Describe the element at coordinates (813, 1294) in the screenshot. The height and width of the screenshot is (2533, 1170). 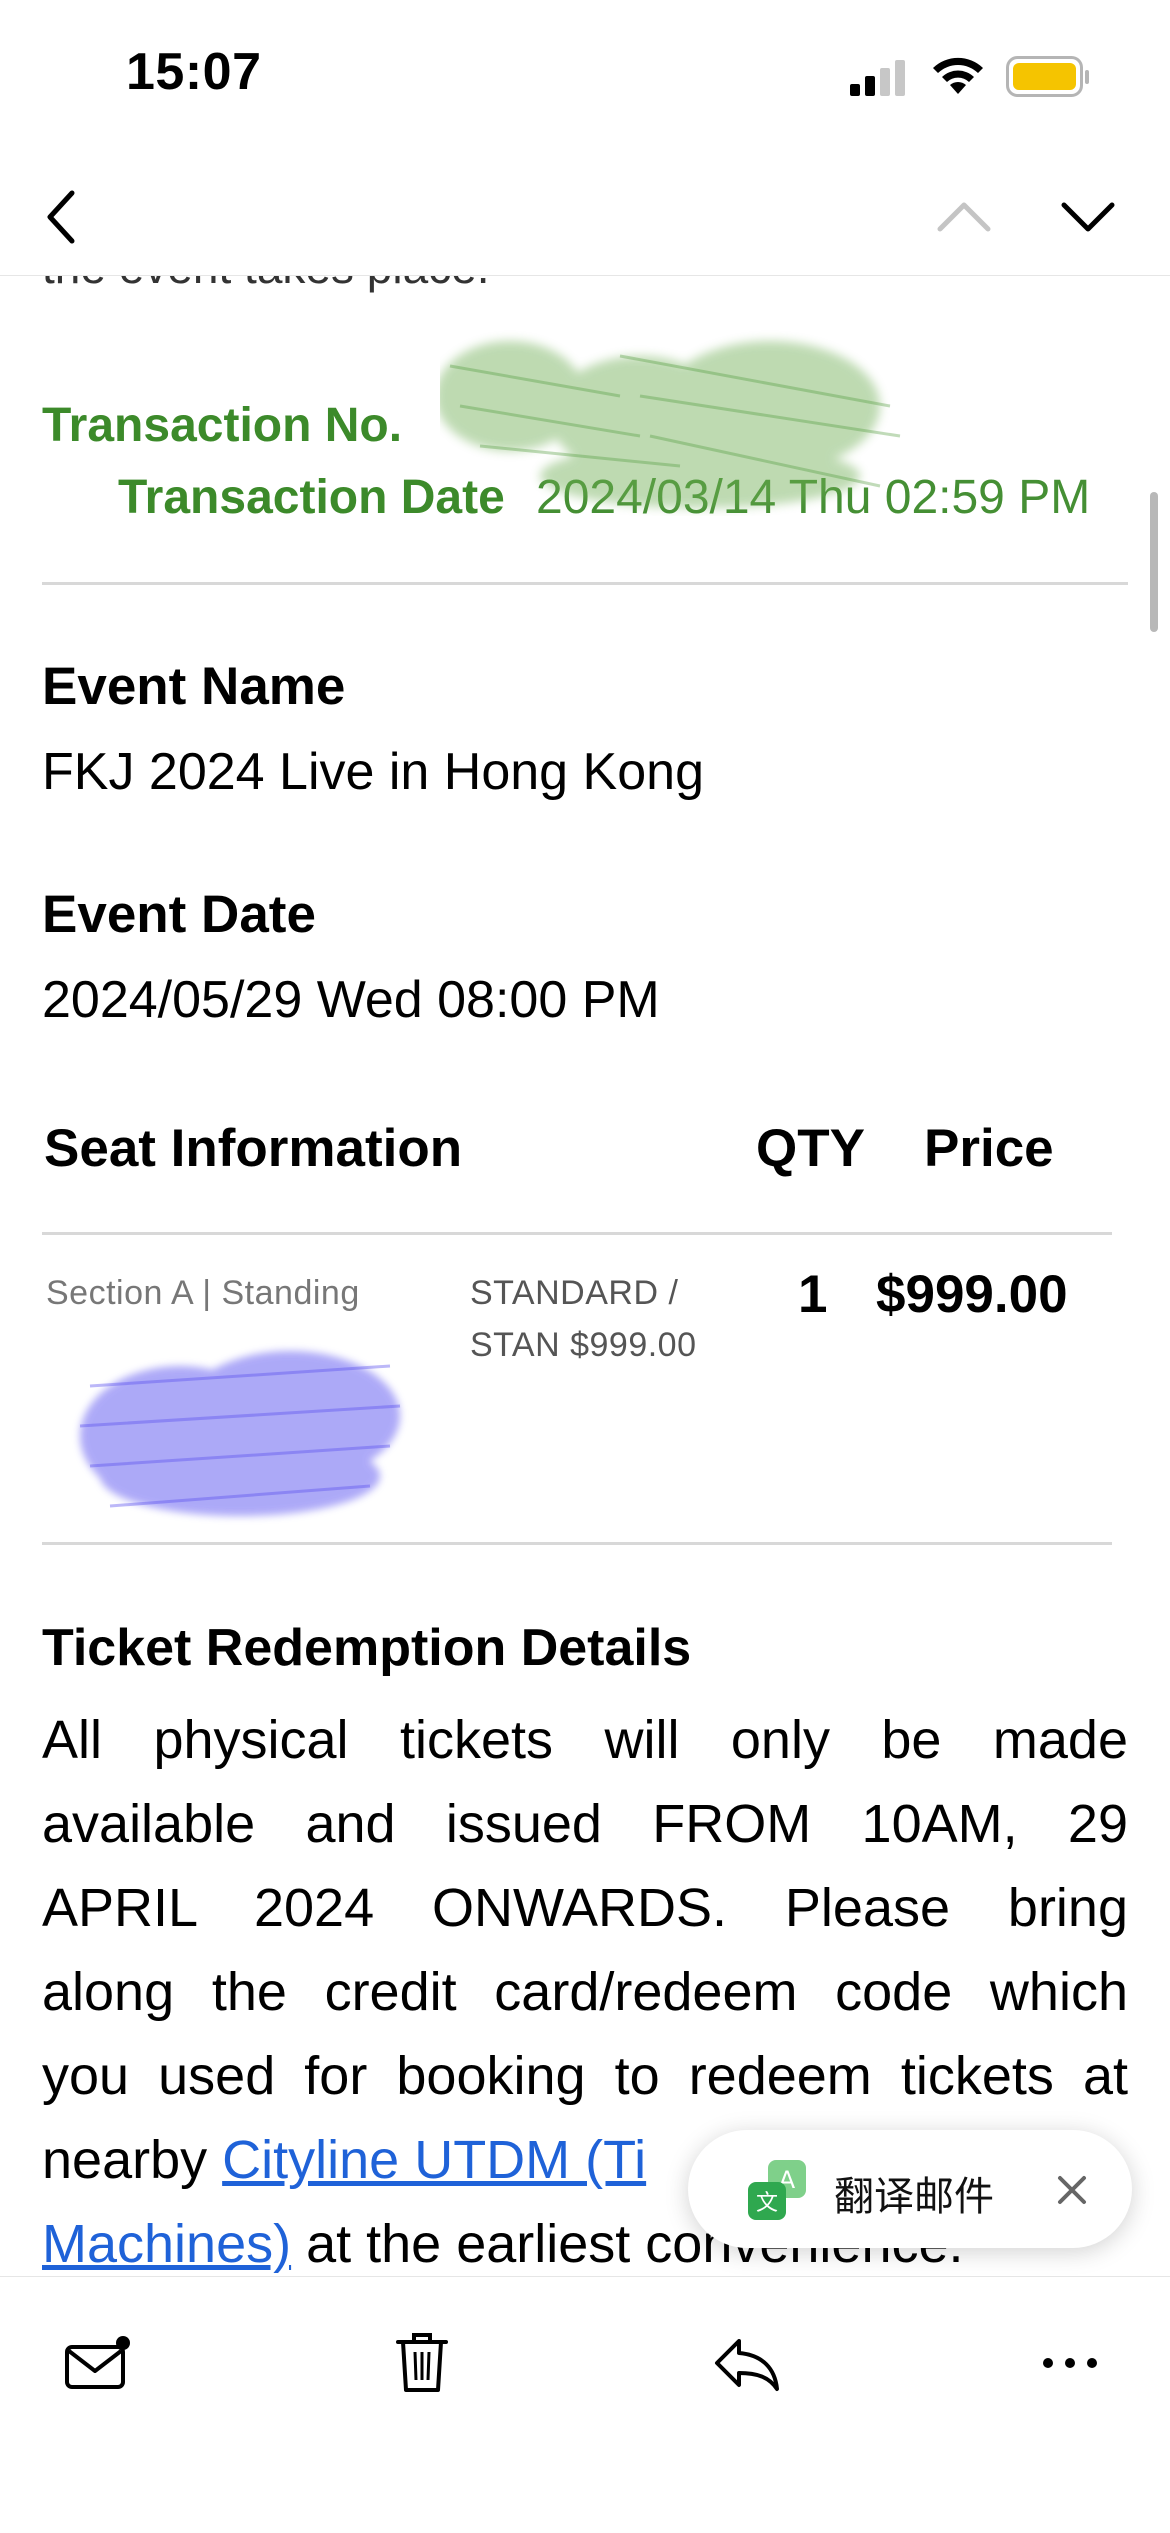
I see `row-qty: 1` at that location.